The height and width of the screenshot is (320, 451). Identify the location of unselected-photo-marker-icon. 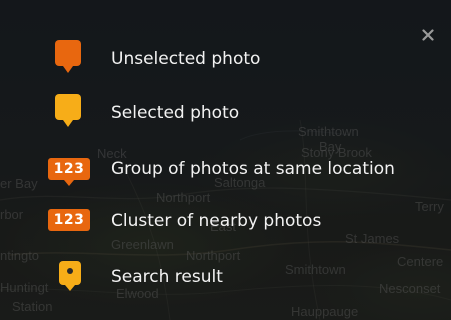
(68, 60).